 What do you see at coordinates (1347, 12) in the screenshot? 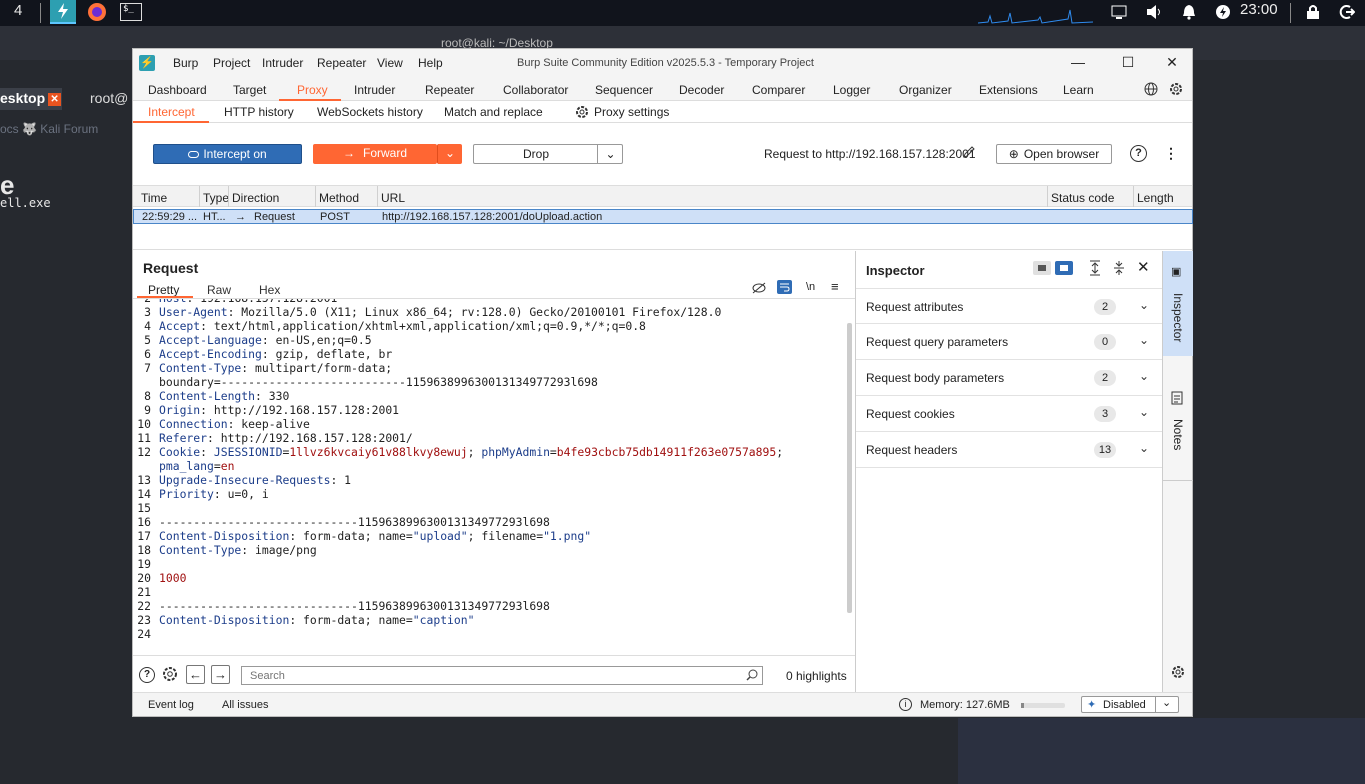
I see `logout-icon` at bounding box center [1347, 12].